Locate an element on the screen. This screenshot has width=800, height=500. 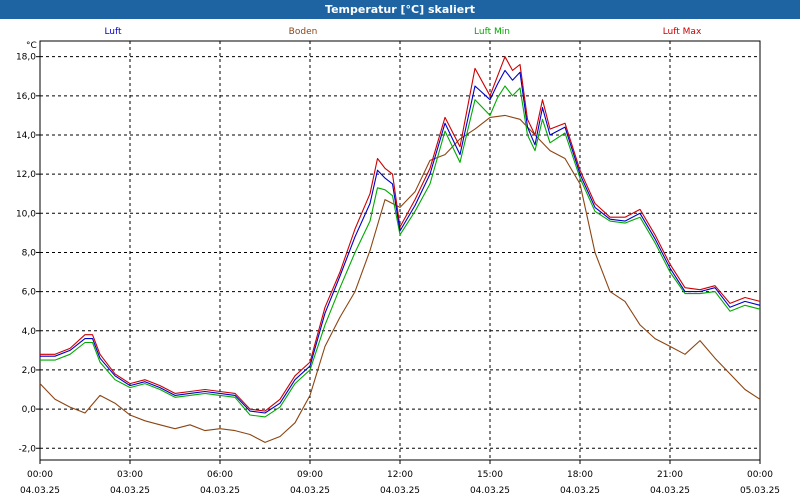
x-tick-time: 18:00 is located at coordinates (580, 475).